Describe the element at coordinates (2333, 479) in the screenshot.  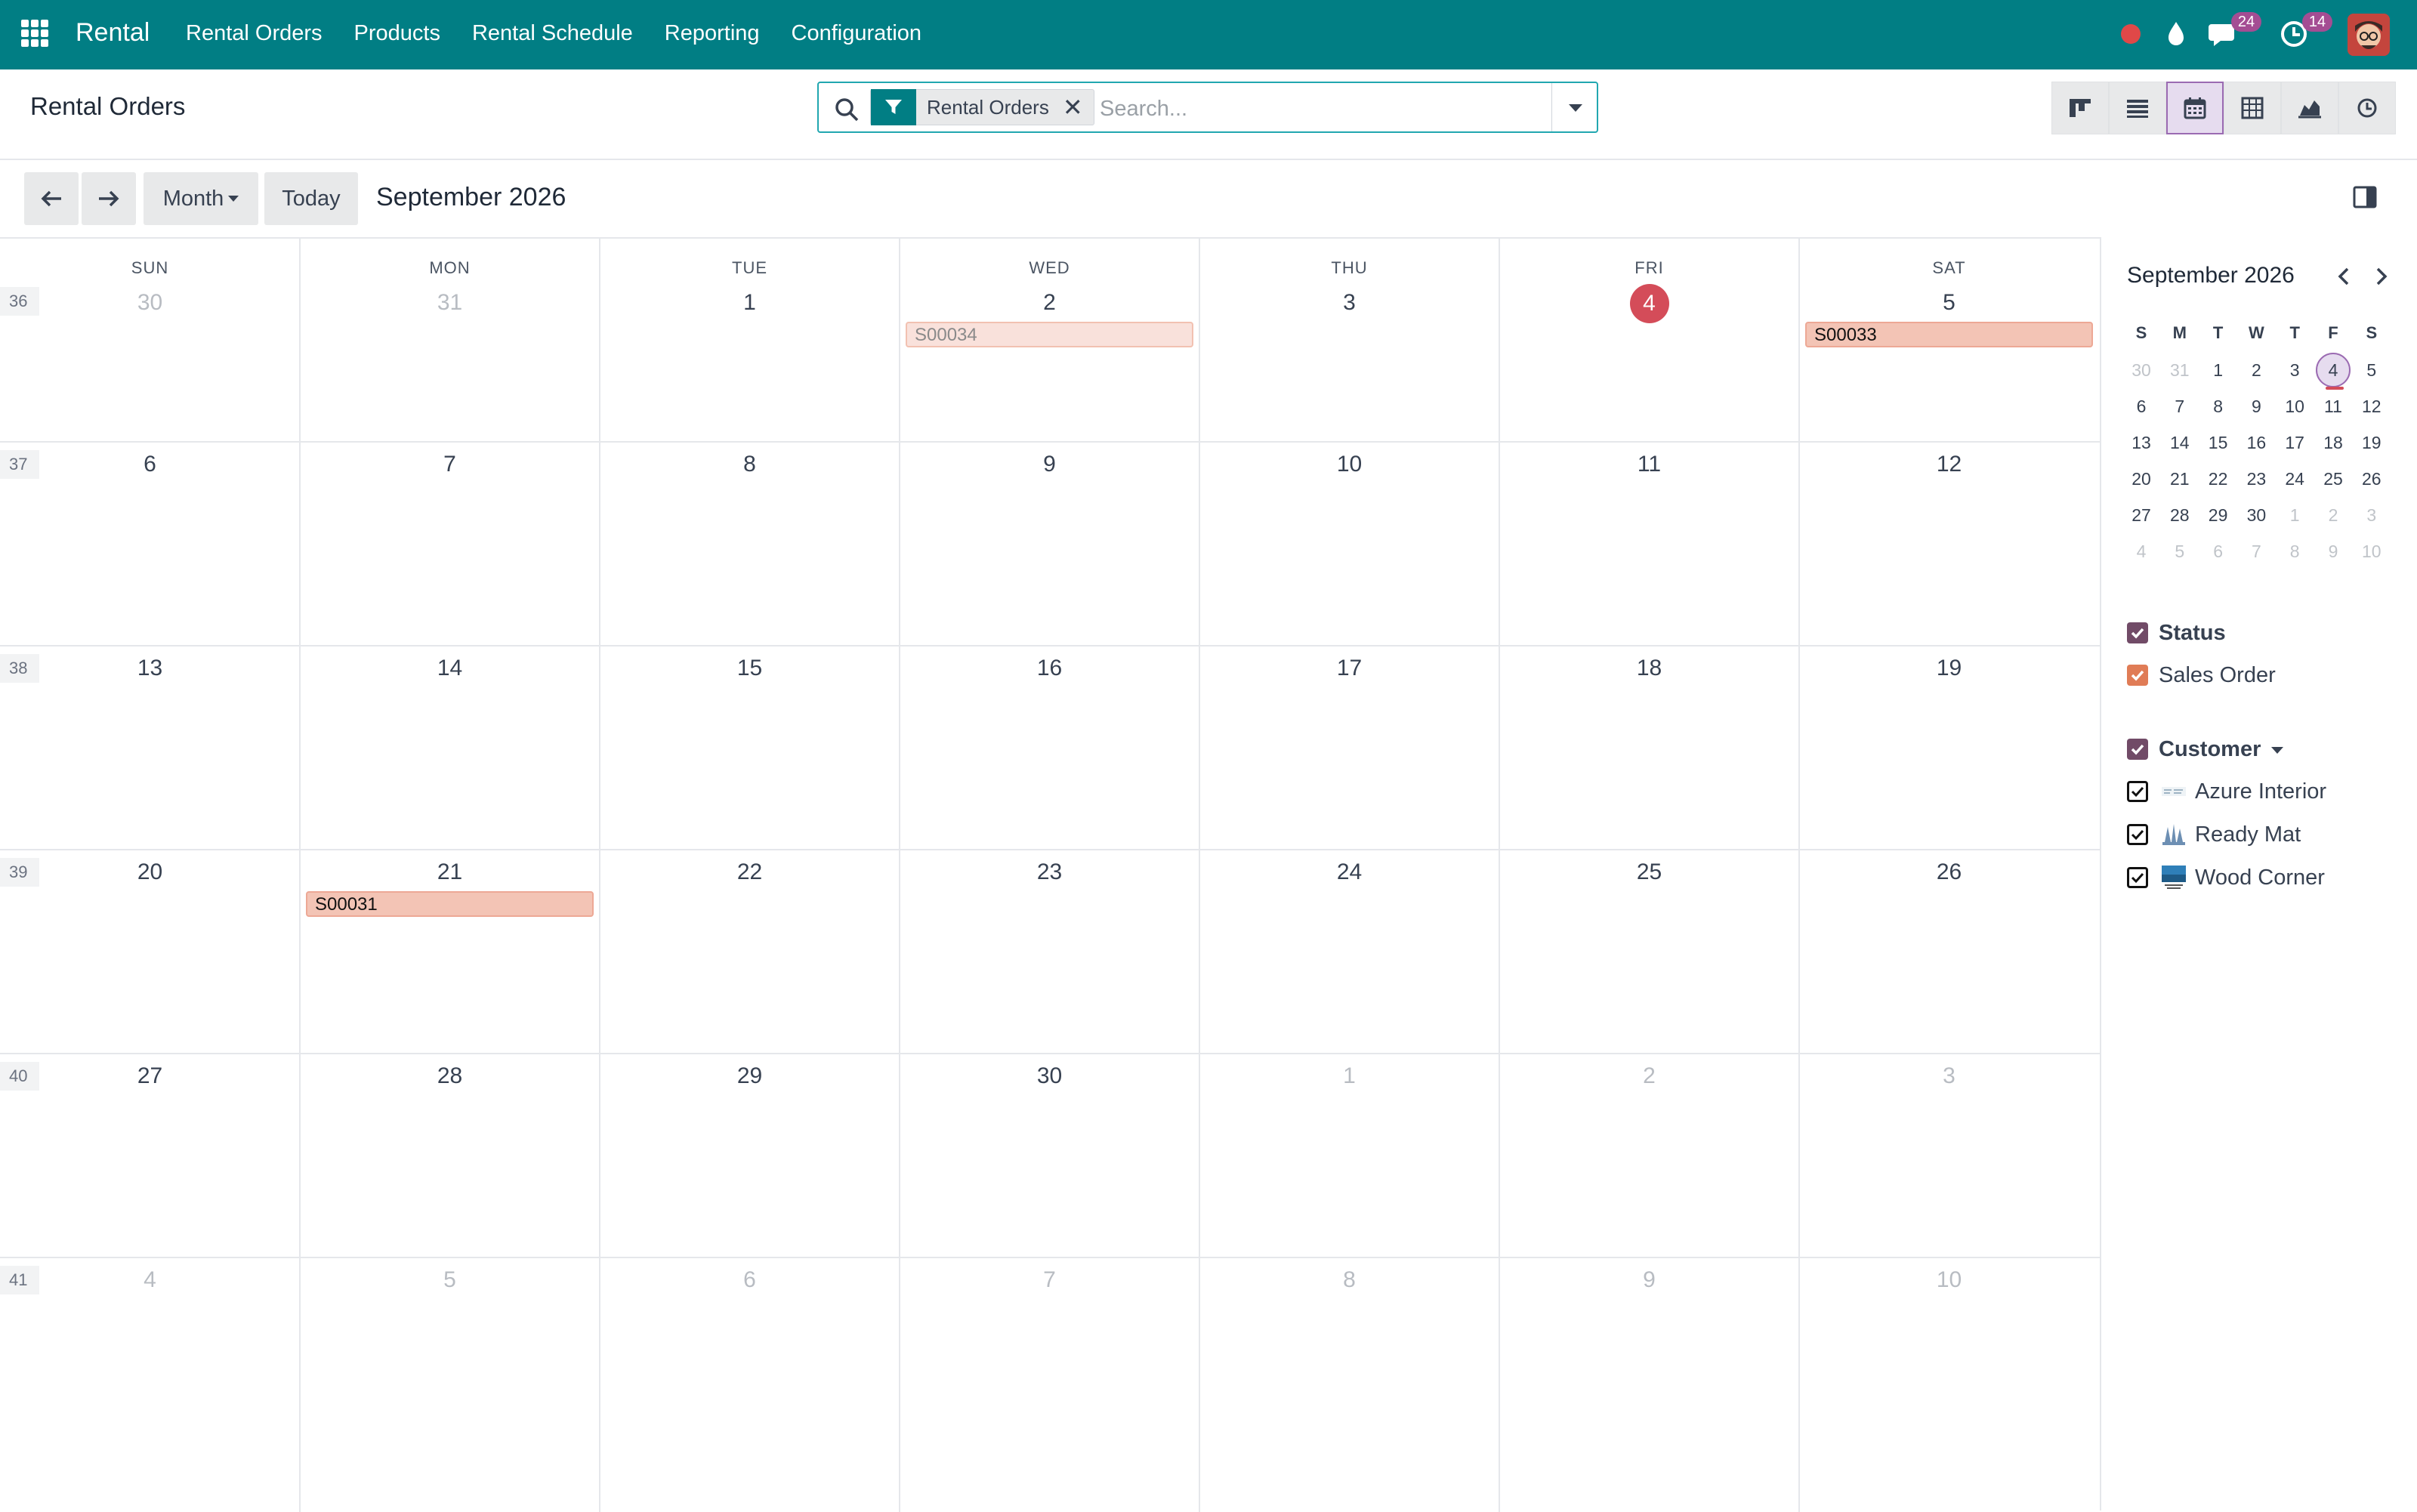
I see `mini-calendar-day: 25` at that location.